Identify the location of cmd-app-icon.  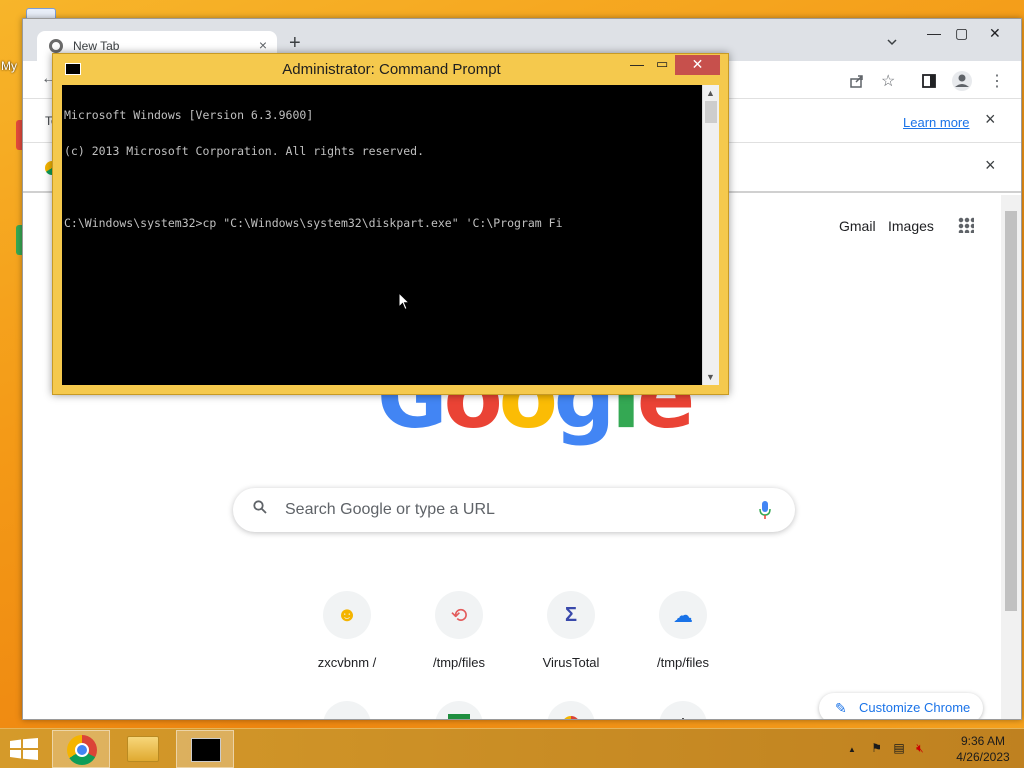
(206, 750).